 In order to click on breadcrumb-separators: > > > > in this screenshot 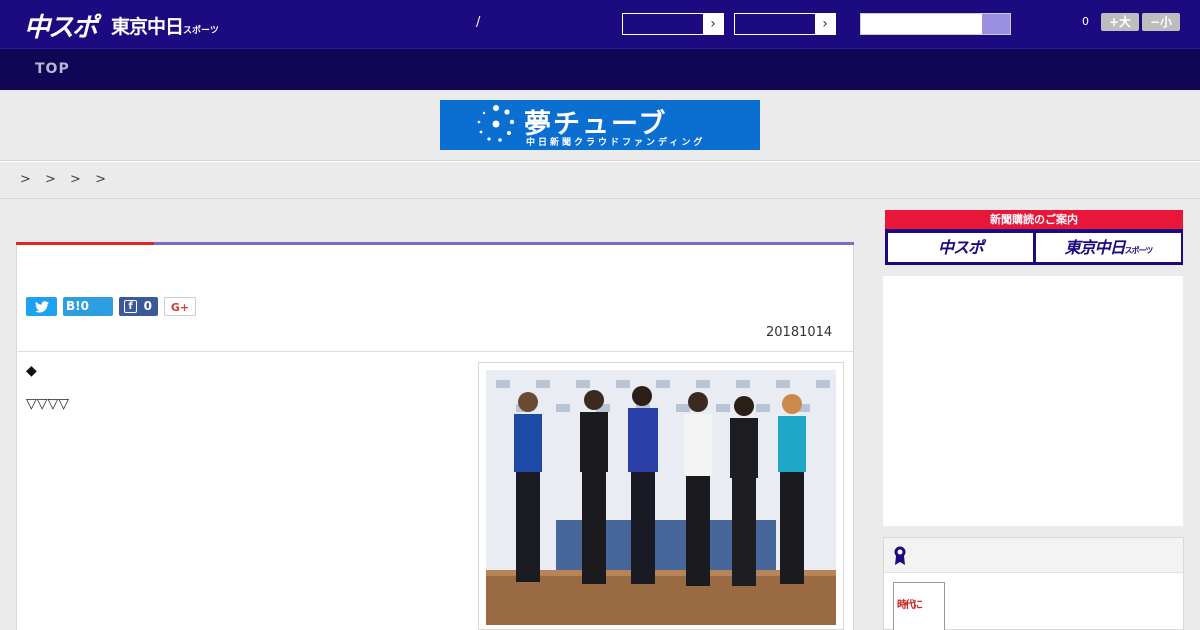, I will do `click(65, 179)`.